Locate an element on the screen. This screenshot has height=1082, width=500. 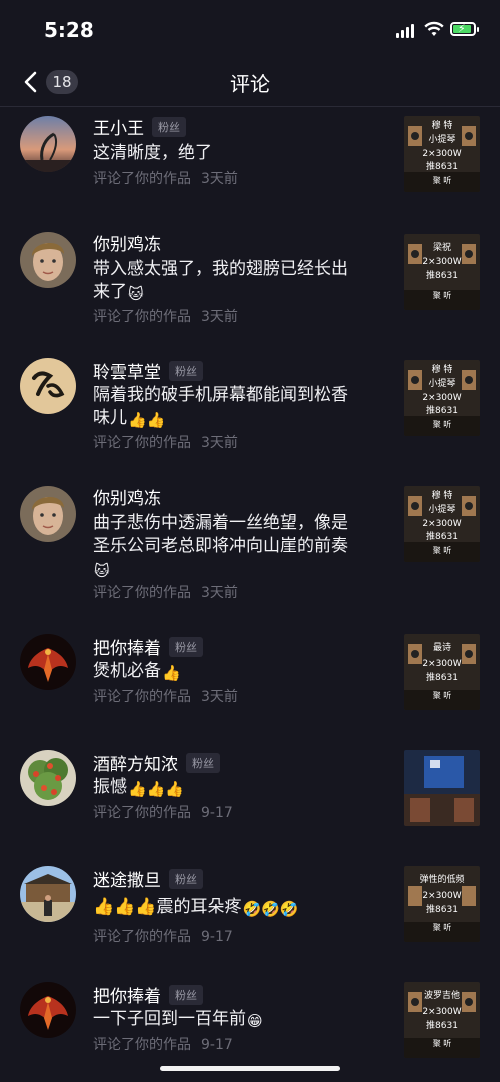
username: 迷途撒旦 is located at coordinates (127, 878).